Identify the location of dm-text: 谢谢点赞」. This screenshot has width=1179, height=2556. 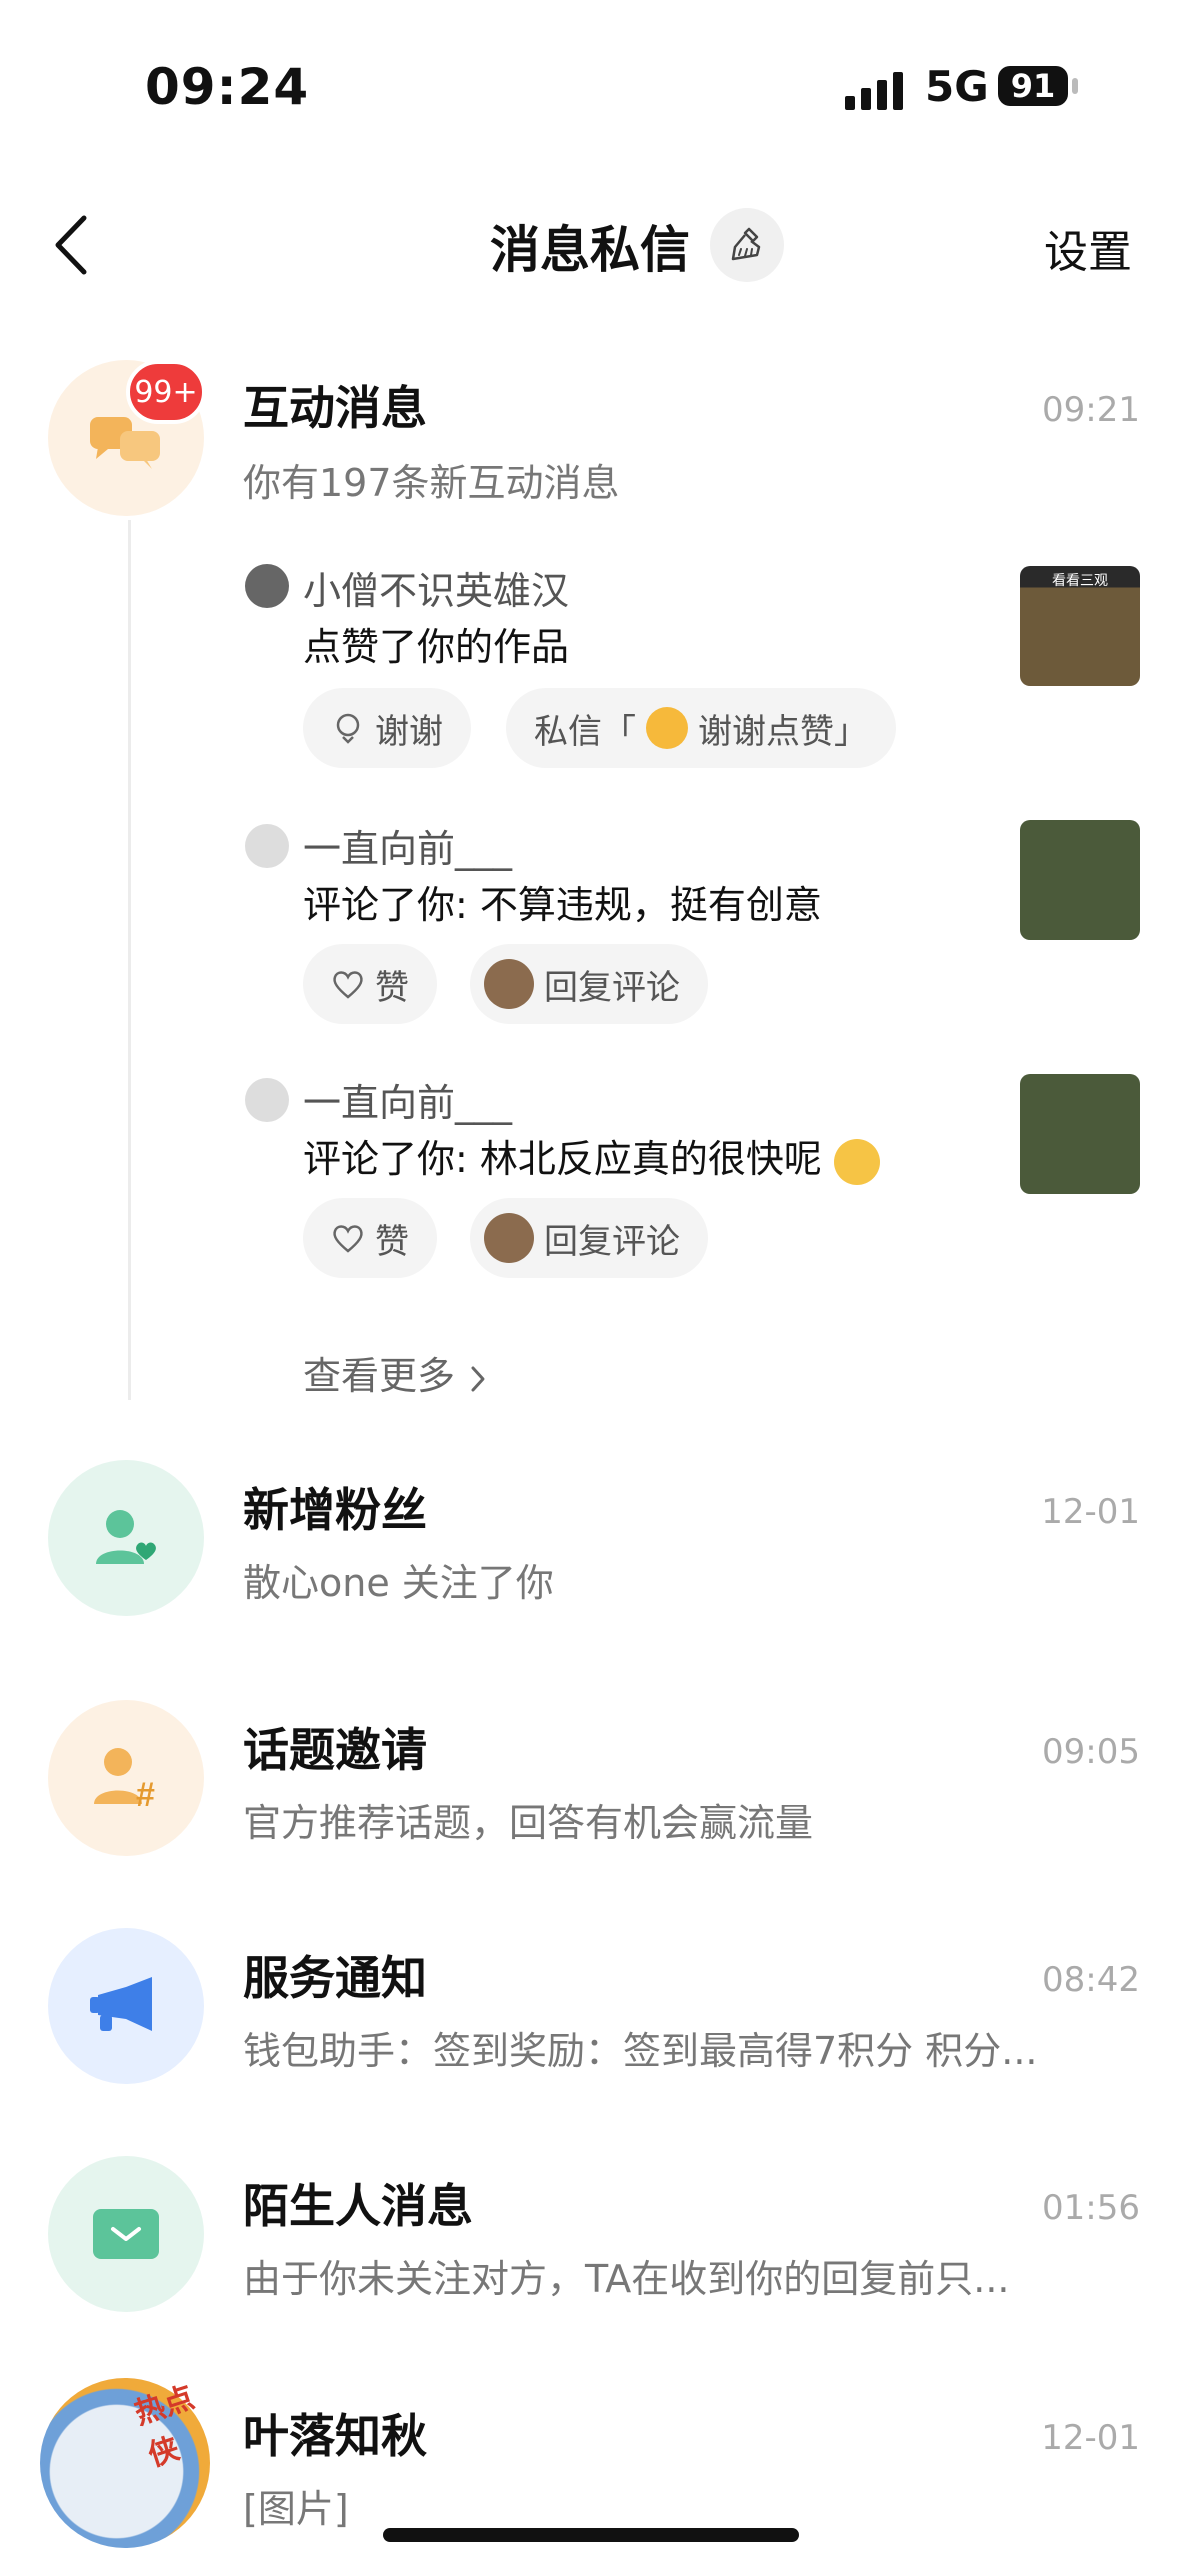
(783, 731).